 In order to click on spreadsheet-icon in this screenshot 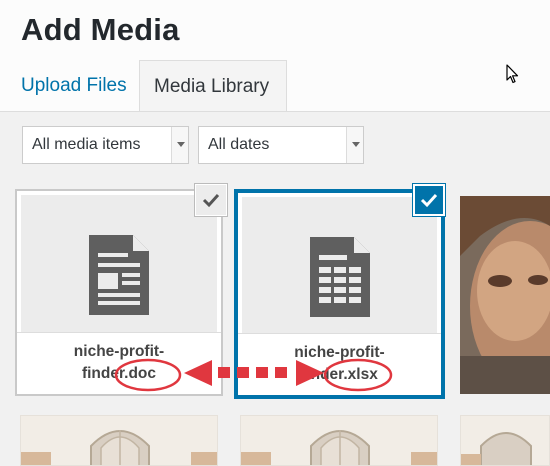, I will do `click(340, 277)`.